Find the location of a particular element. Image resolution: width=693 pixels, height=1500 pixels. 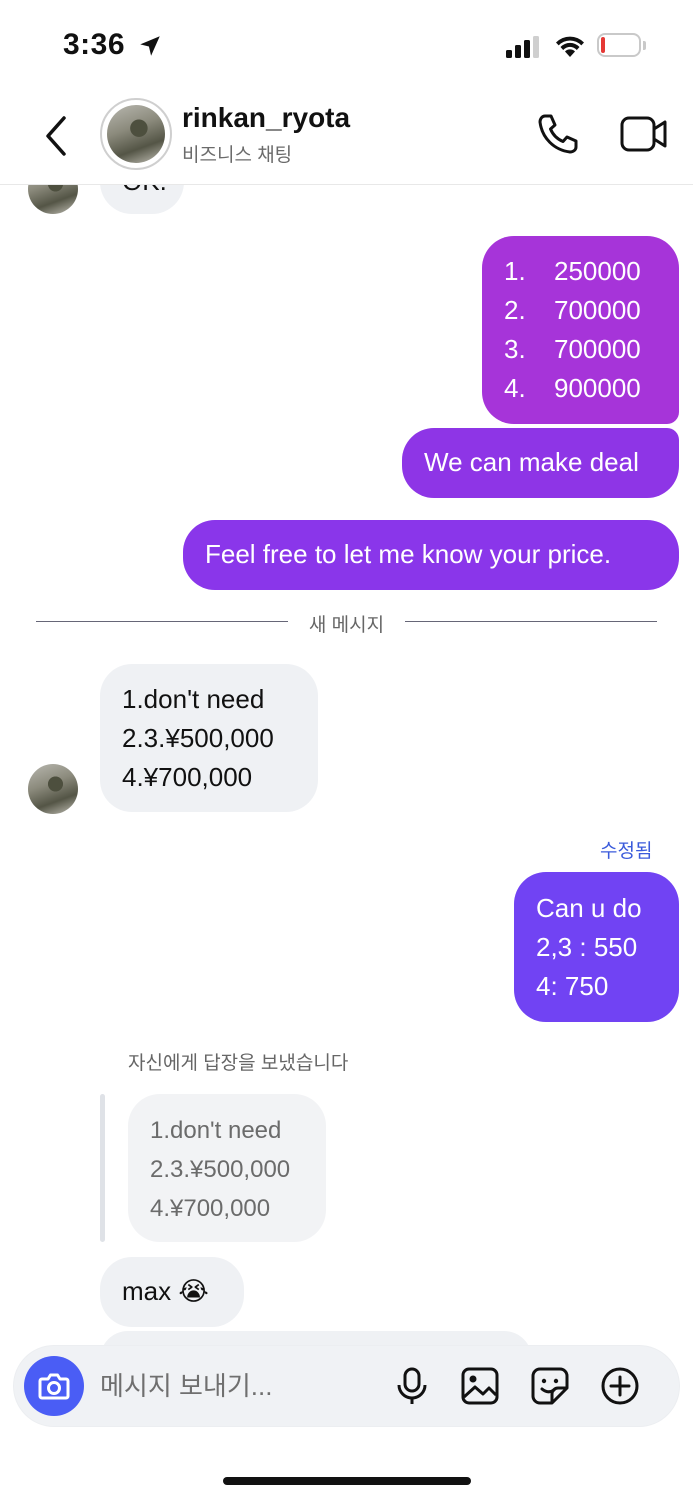

chat-username: rinkan_ryota is located at coordinates (266, 118).